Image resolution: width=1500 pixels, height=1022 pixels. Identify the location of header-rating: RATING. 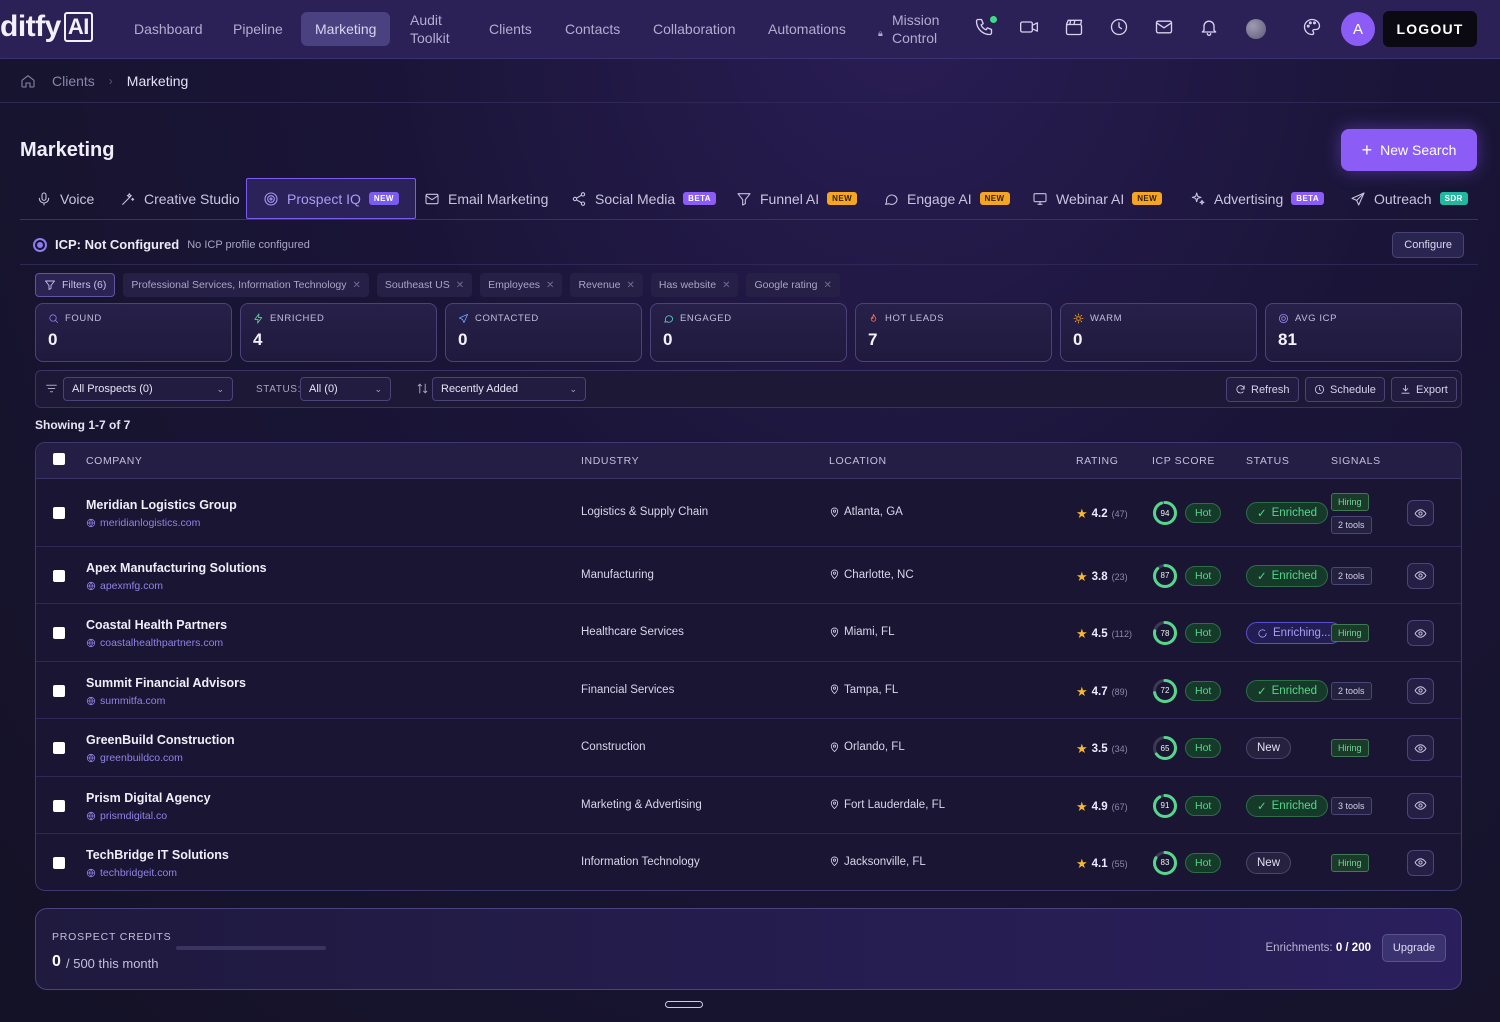
(1097, 461).